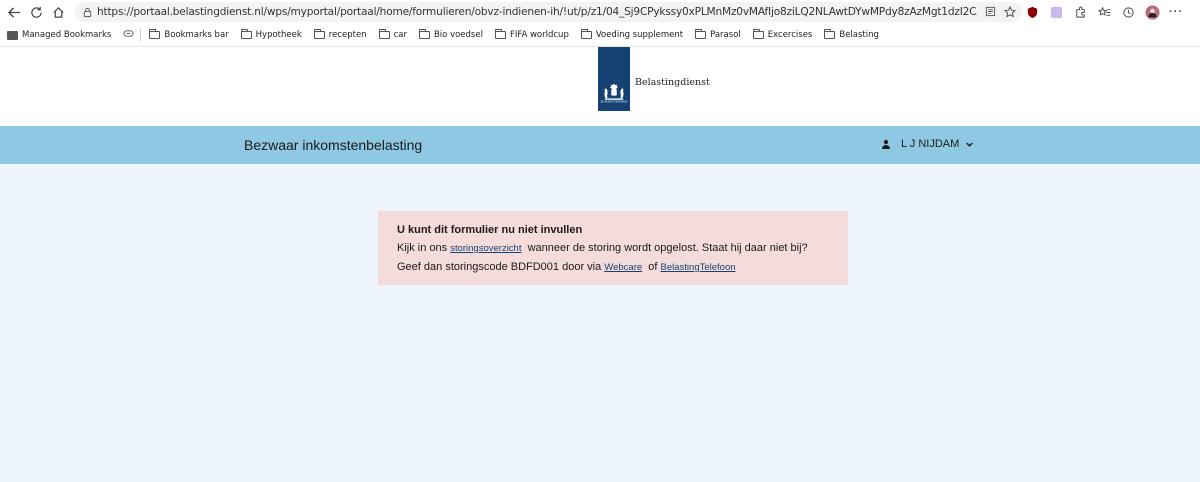 The width and height of the screenshot is (1200, 482). What do you see at coordinates (12, 35) in the screenshot?
I see `managed-folder-icon` at bounding box center [12, 35].